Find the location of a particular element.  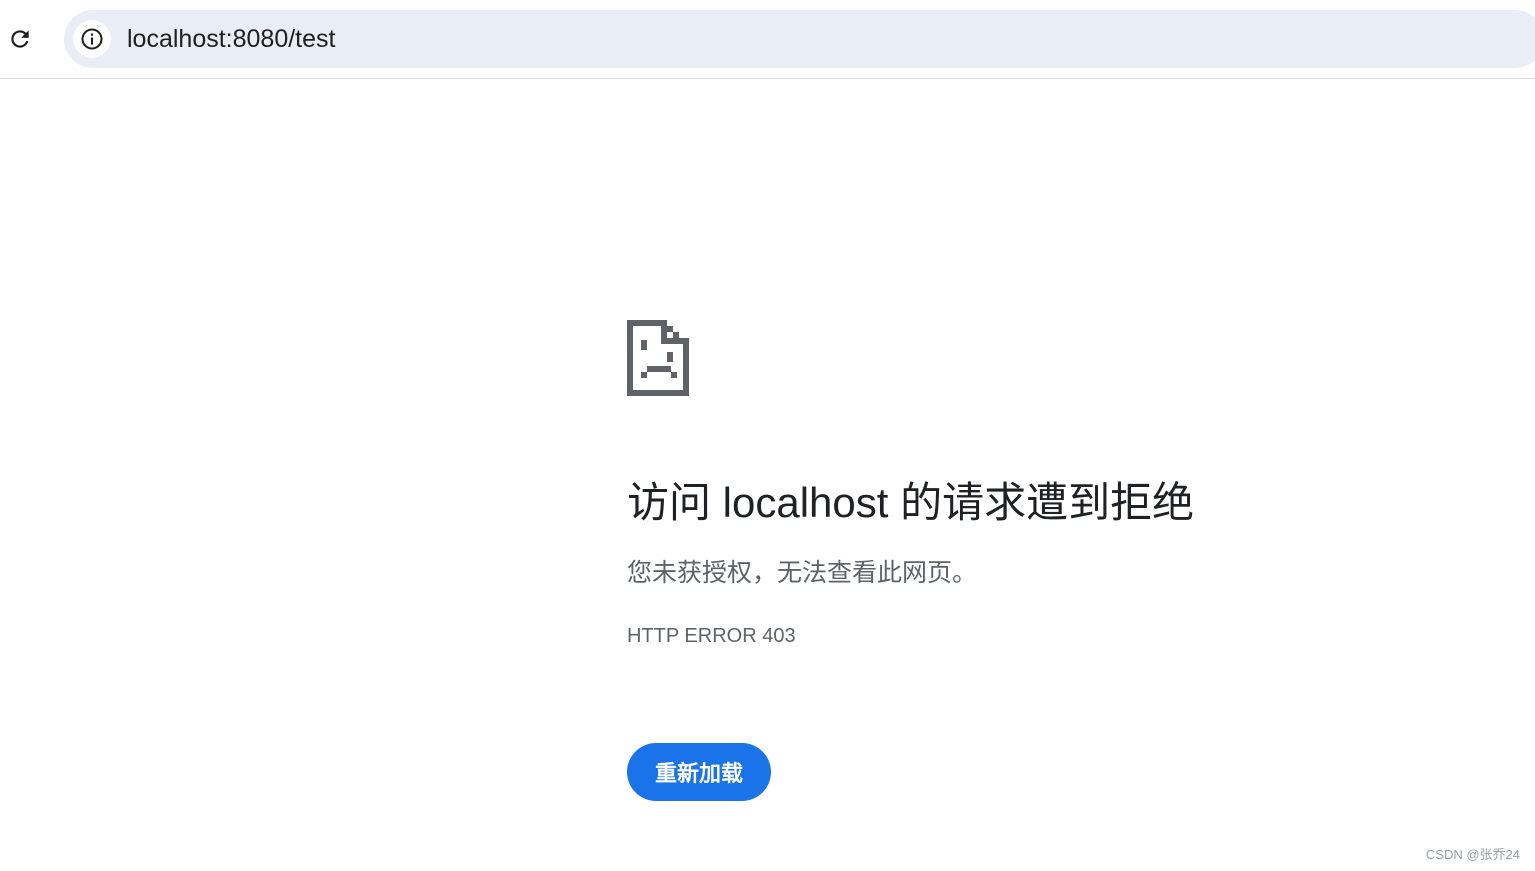

error-code: HTTP ERROR 403 is located at coordinates (711, 636).